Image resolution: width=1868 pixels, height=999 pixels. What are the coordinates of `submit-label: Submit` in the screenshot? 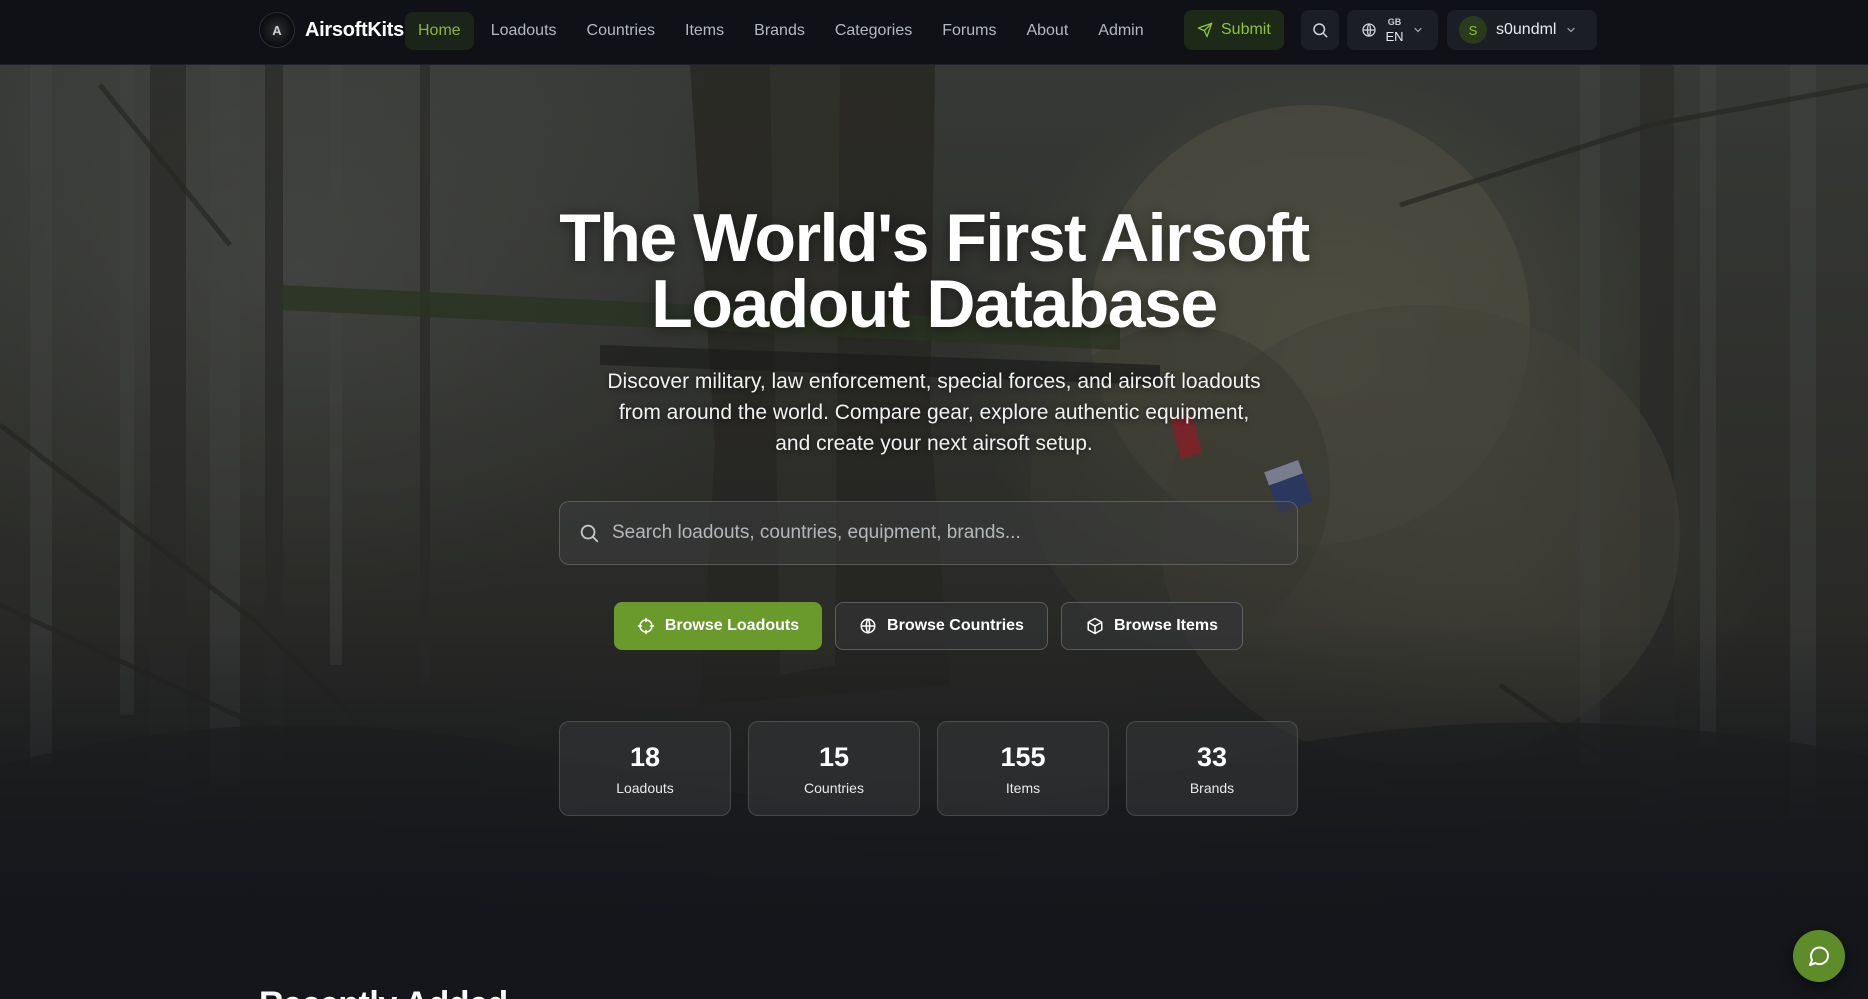 It's located at (1246, 29).